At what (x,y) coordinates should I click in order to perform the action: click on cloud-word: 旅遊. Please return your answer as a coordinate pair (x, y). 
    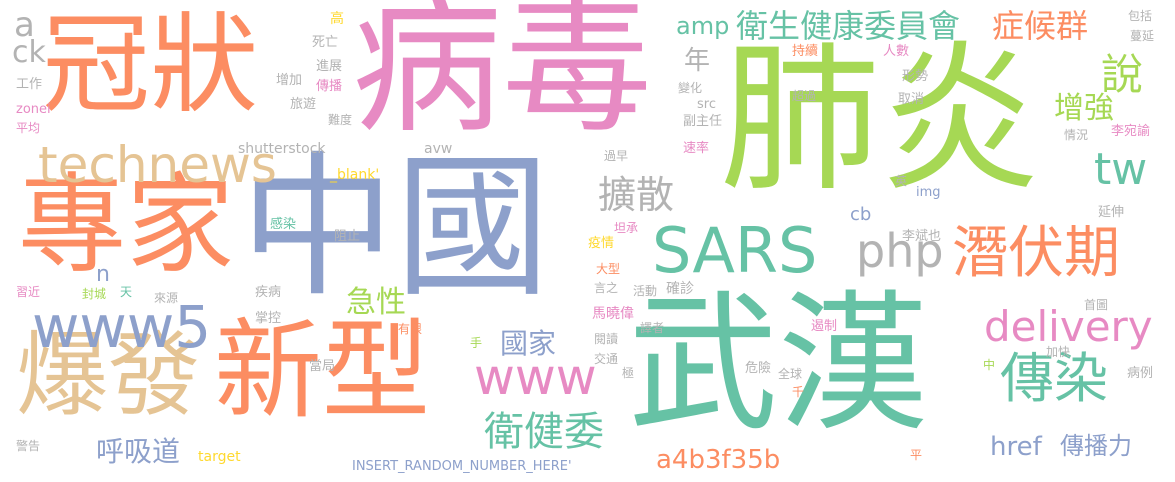
    Looking at the image, I should click on (303, 104).